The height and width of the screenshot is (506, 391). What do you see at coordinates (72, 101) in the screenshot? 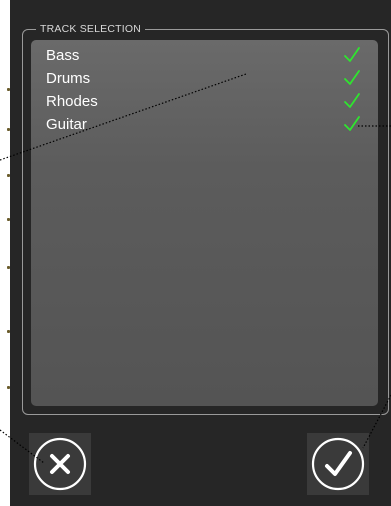
I see `track-label: Rhodes` at bounding box center [72, 101].